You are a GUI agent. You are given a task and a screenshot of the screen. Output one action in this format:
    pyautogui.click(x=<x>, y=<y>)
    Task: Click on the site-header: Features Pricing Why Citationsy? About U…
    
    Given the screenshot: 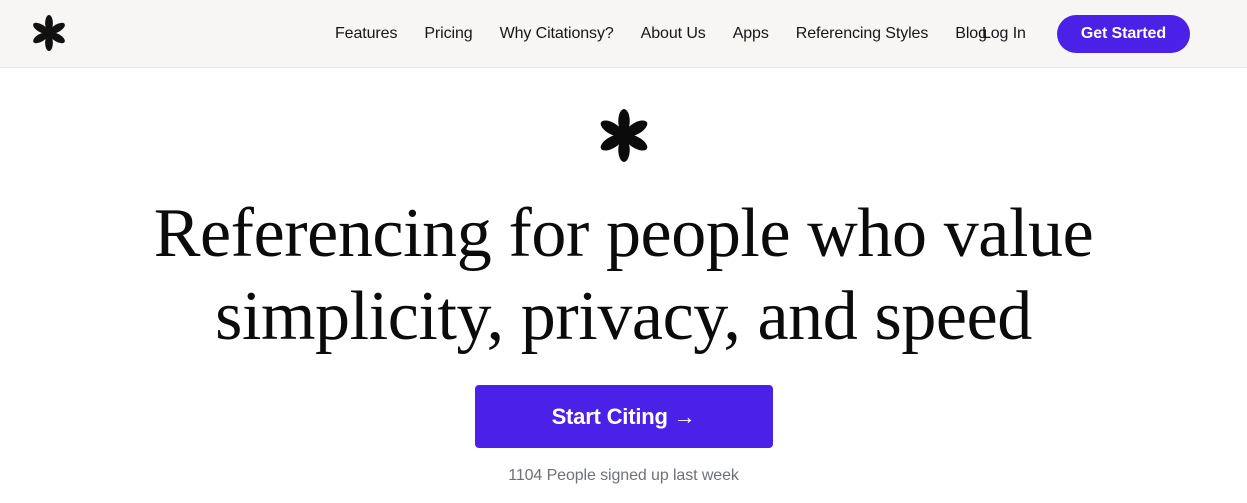 What is the action you would take?
    pyautogui.click(x=623, y=33)
    